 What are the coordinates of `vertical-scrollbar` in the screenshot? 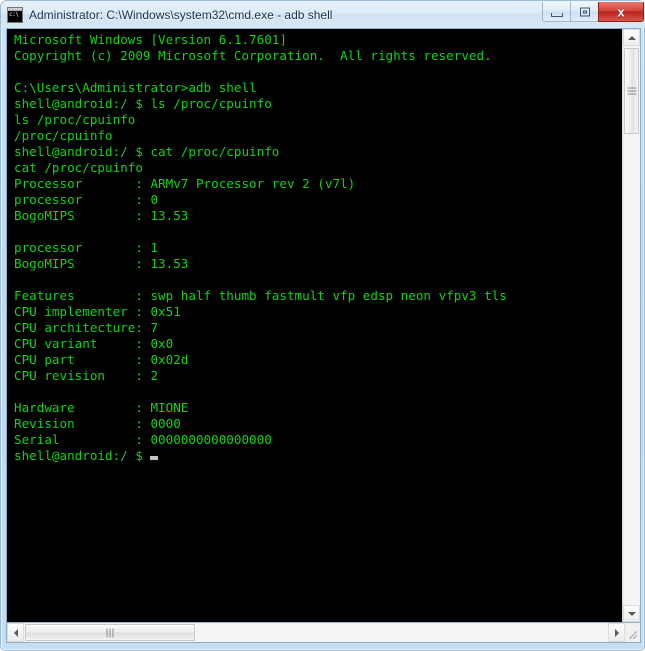 It's located at (631, 325).